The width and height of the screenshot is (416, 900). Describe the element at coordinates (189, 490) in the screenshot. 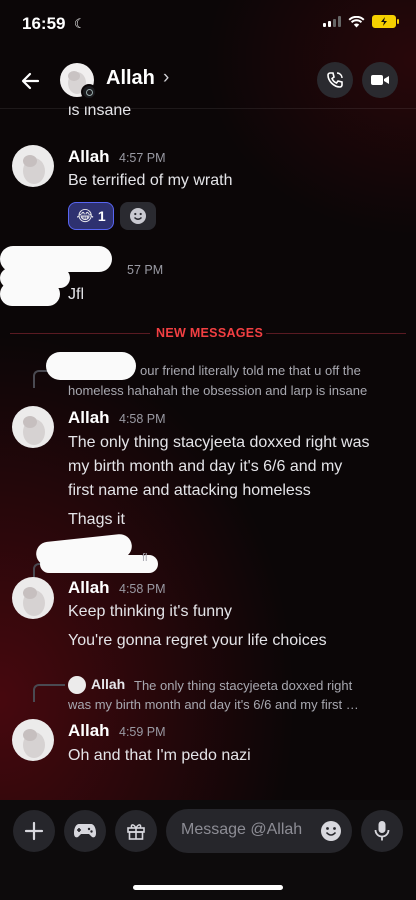

I see `message-text: first name and attacking homeless` at that location.